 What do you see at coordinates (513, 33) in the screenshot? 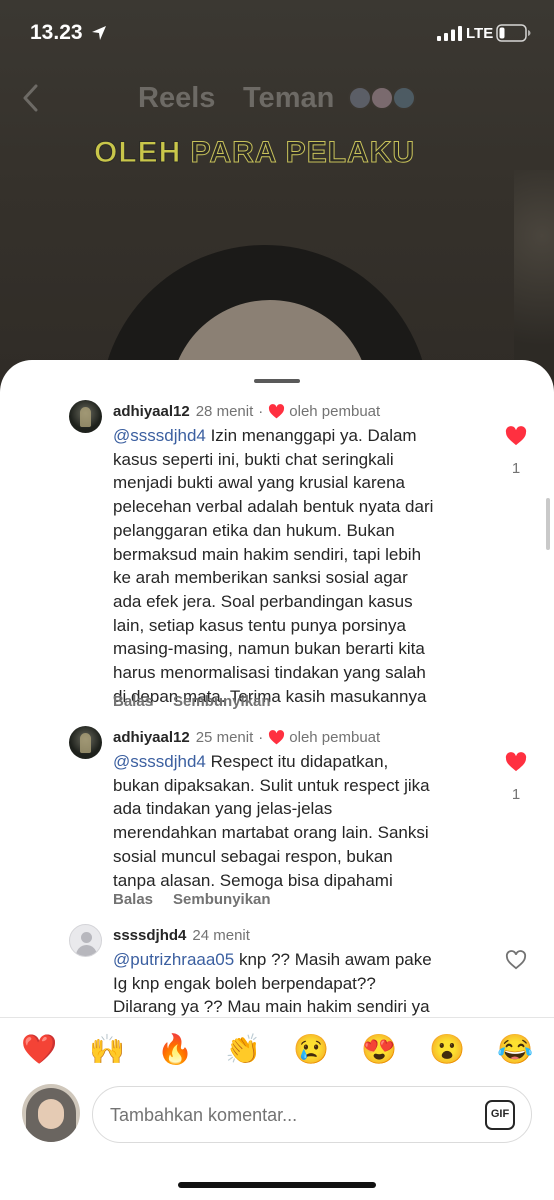
I see `battery-icon` at bounding box center [513, 33].